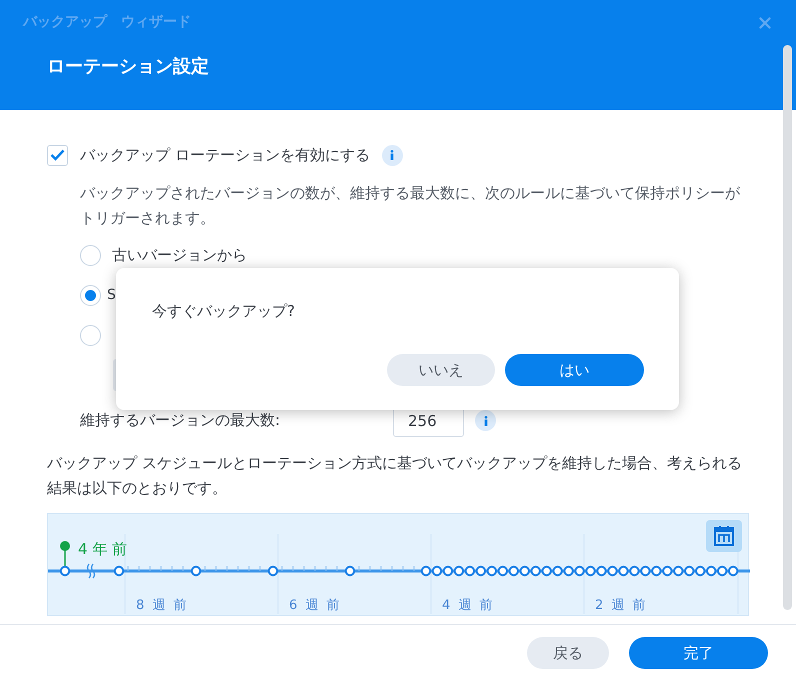 The width and height of the screenshot is (796, 681). What do you see at coordinates (468, 605) in the screenshot?
I see `timeline-label: 4 週 前` at bounding box center [468, 605].